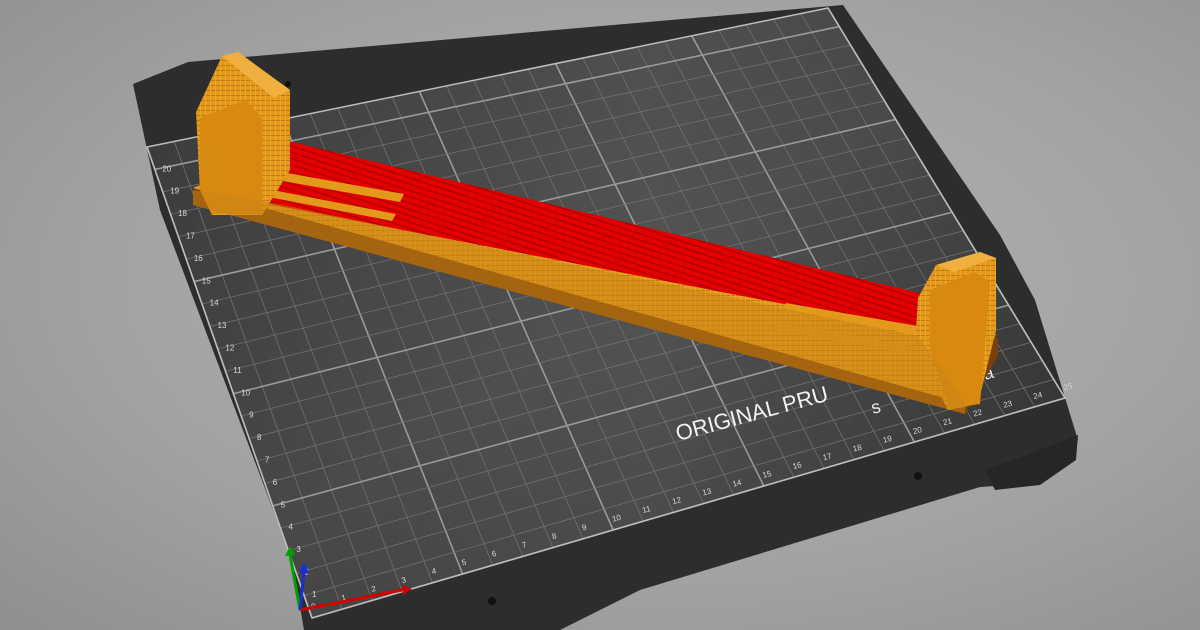  I want to click on y-tick-label: 8, so click(259, 437).